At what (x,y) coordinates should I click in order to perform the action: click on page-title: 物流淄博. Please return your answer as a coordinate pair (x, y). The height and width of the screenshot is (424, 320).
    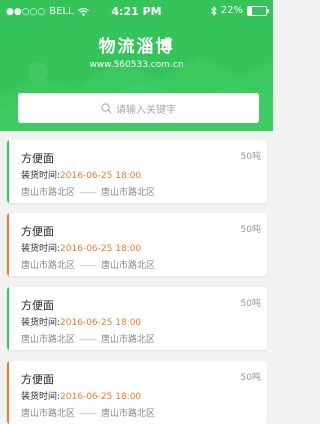
    Looking at the image, I should click on (136, 47).